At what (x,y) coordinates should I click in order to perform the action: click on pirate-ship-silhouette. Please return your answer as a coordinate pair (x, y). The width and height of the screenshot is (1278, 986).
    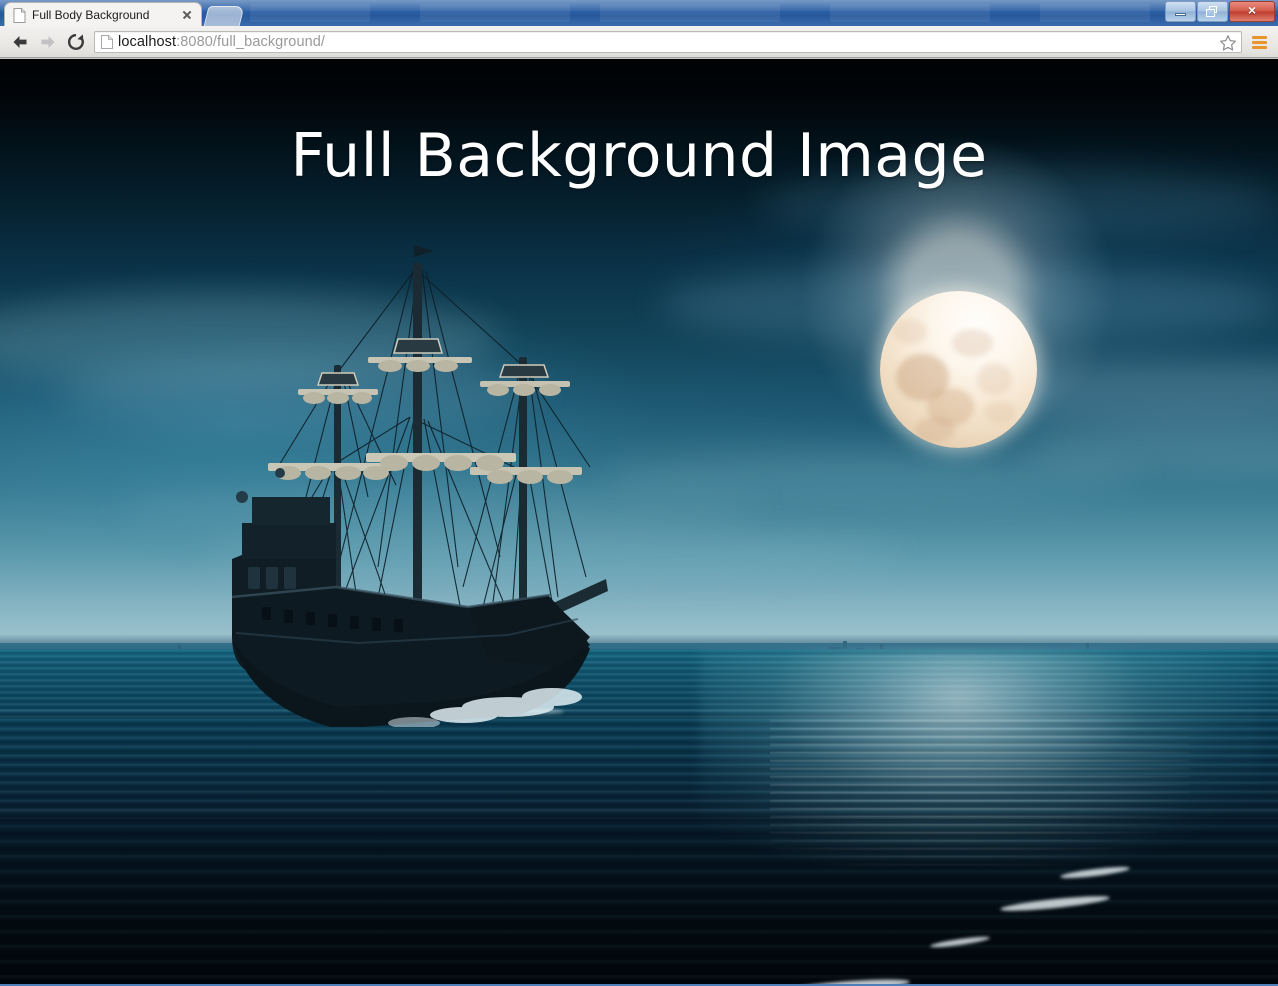
    Looking at the image, I should click on (419, 486).